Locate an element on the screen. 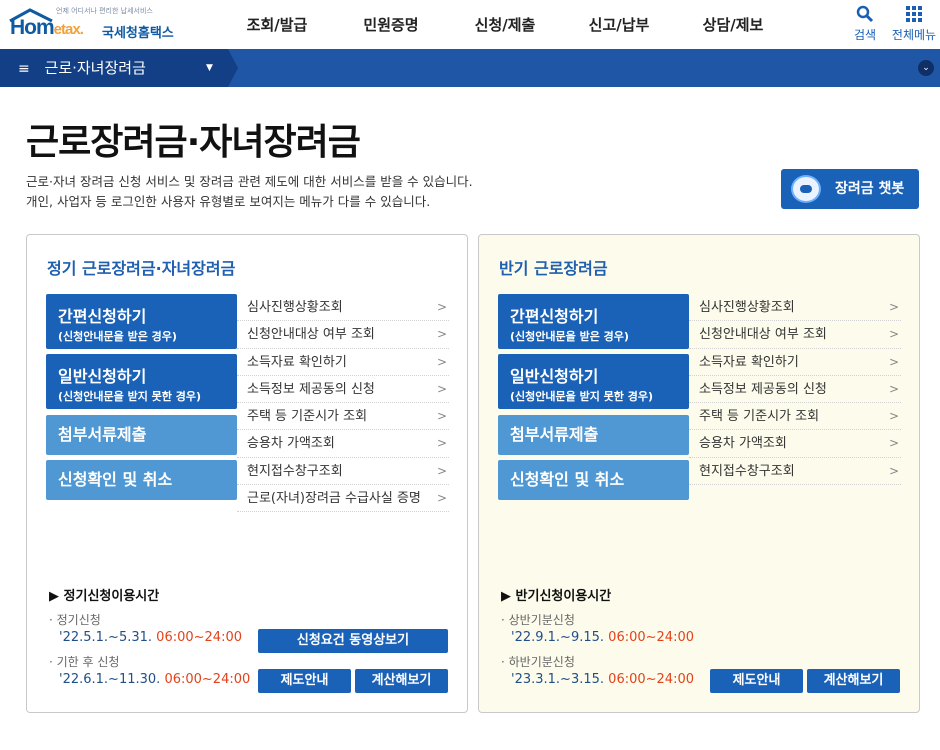  half-title: 반기 근로장려금 is located at coordinates (553, 268).